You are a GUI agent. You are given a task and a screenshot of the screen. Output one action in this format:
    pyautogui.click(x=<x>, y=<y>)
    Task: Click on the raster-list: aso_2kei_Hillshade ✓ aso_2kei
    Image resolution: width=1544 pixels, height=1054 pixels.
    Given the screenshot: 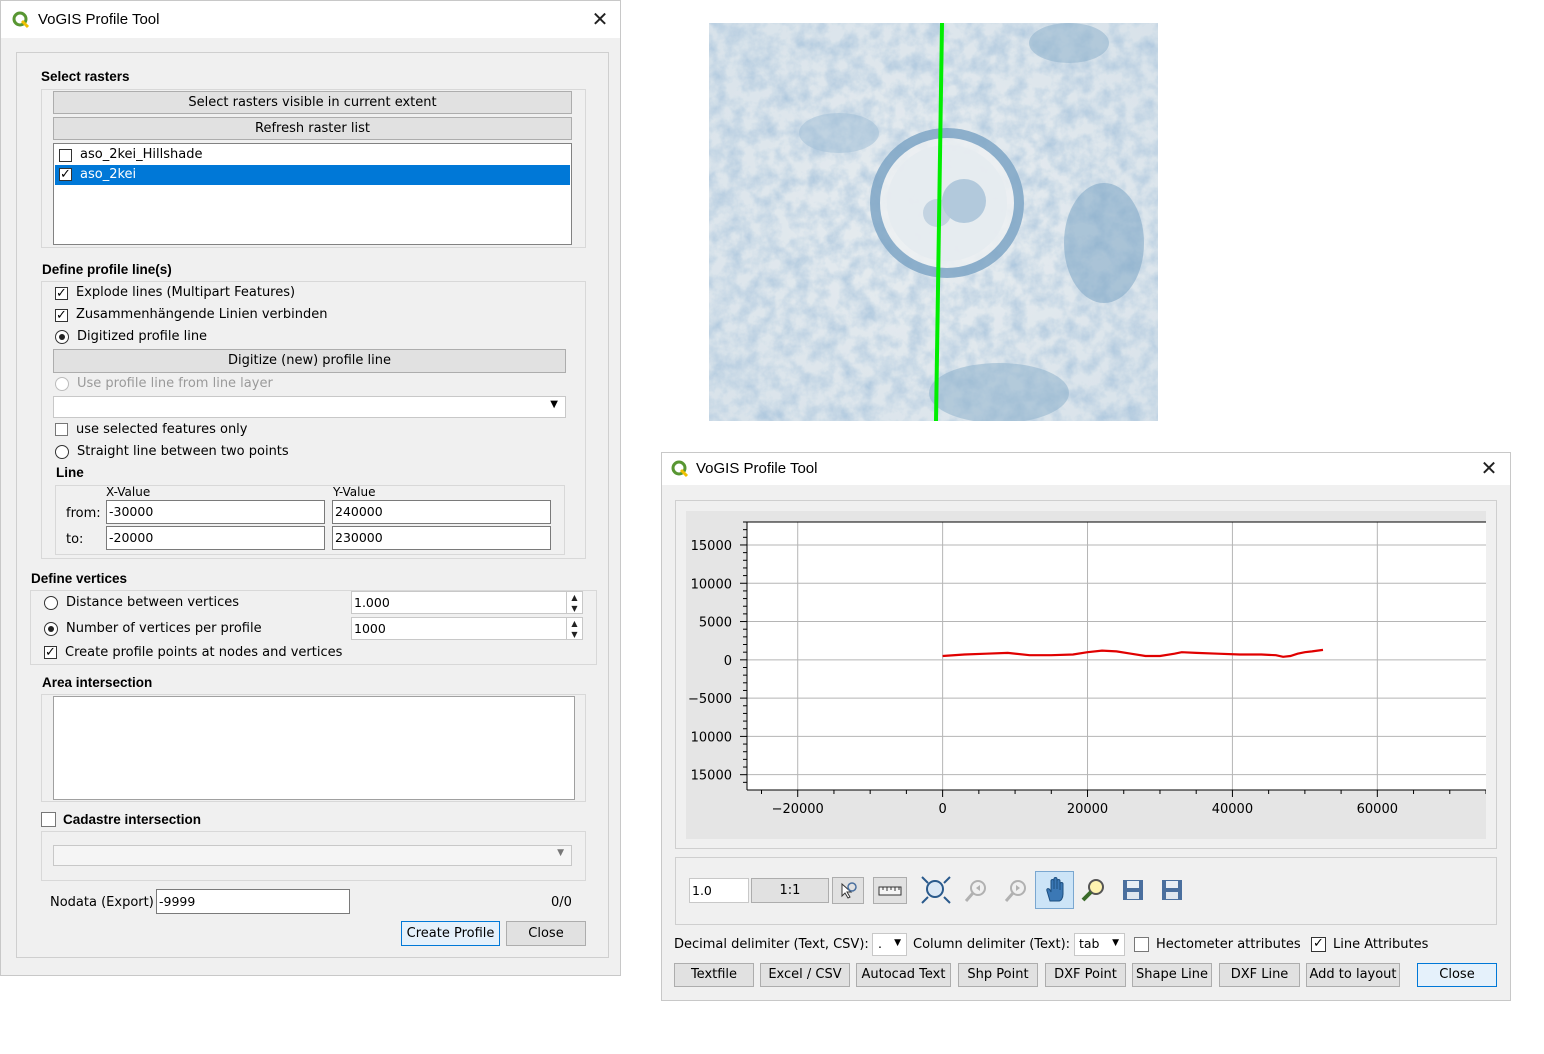 What is the action you would take?
    pyautogui.click(x=312, y=194)
    